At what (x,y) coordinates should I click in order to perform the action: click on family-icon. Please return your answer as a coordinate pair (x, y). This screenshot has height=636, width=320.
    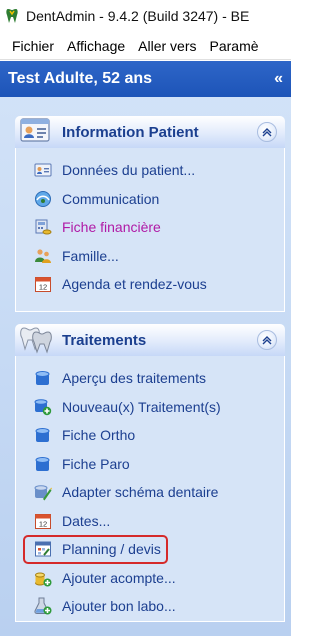
    Looking at the image, I should click on (43, 256).